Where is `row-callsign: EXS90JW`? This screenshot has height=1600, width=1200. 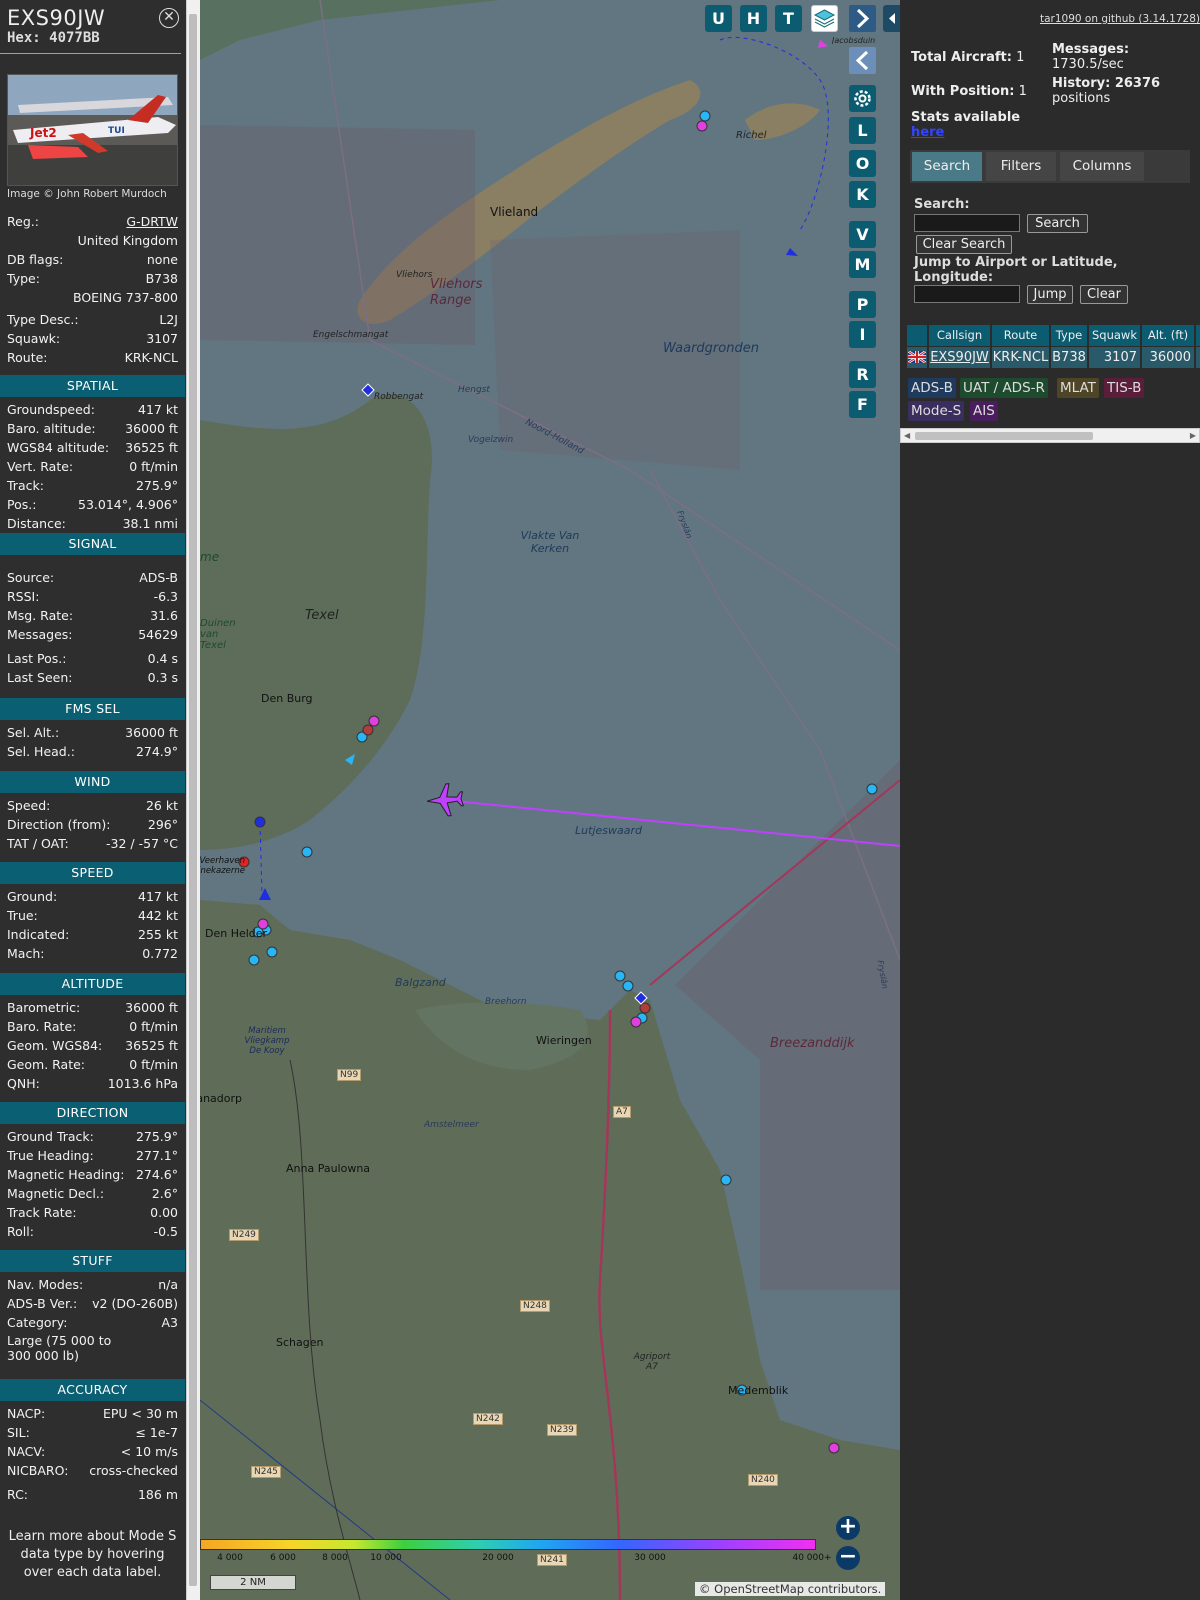
row-callsign: EXS90JW is located at coordinates (959, 357).